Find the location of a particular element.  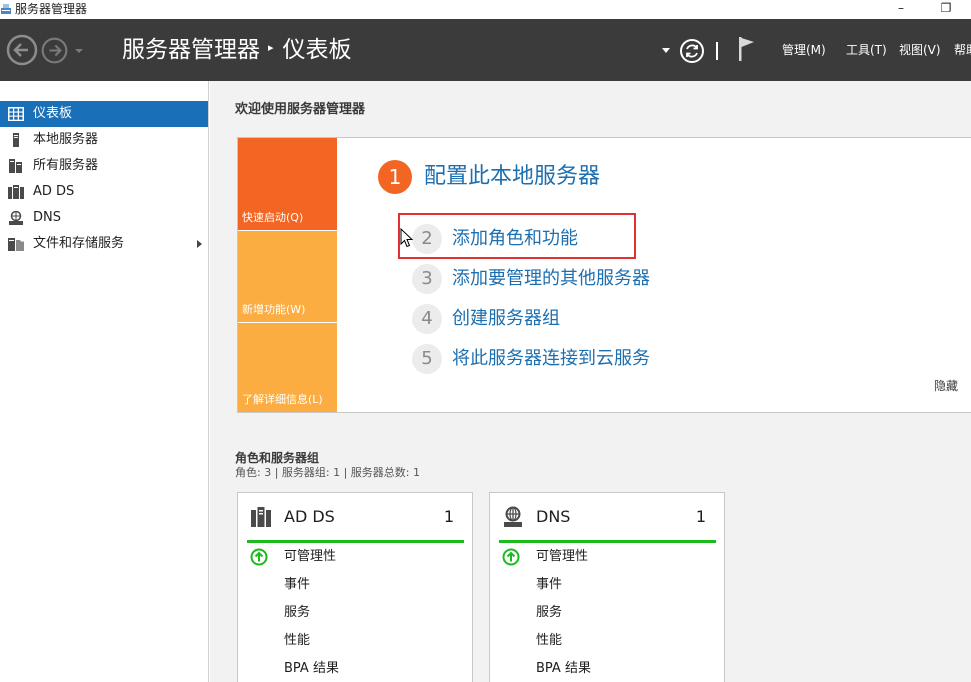

tile-name: AD DS is located at coordinates (309, 516).